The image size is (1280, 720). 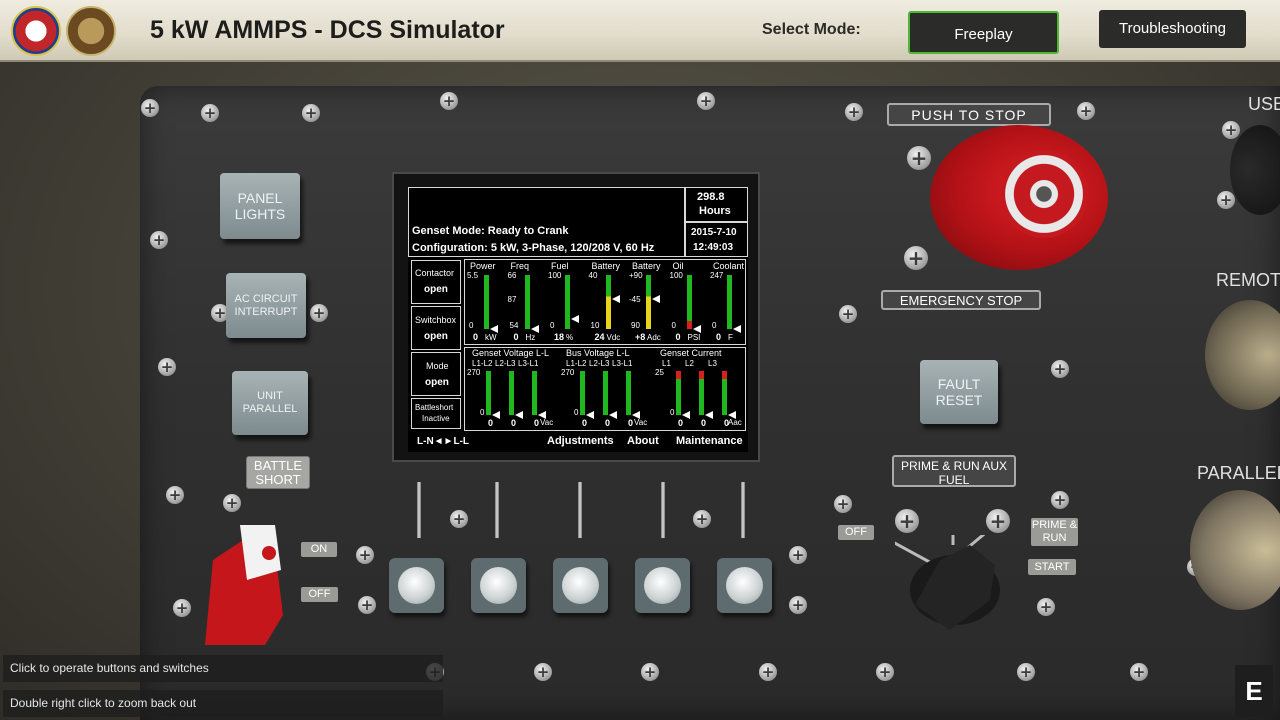 What do you see at coordinates (1172, 29) in the screenshot?
I see `troubleshooting-button: Troubleshooting` at bounding box center [1172, 29].